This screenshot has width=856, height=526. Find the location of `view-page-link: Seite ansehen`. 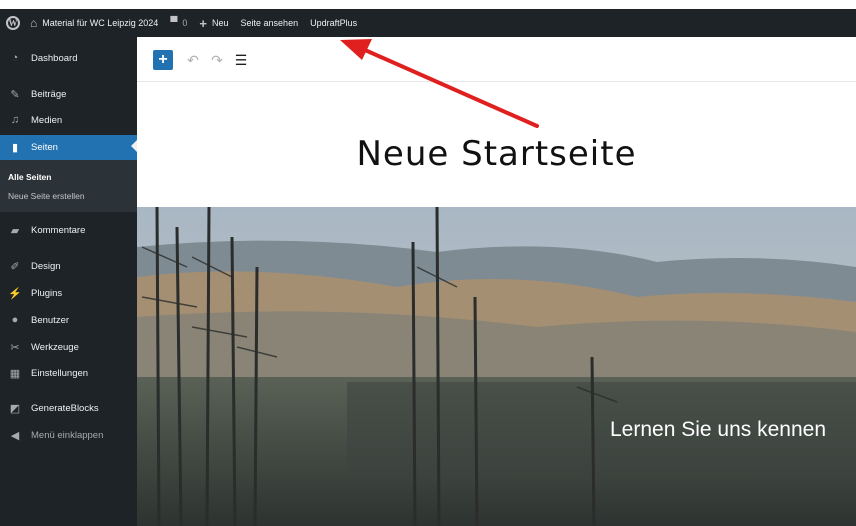

view-page-link: Seite ansehen is located at coordinates (270, 23).